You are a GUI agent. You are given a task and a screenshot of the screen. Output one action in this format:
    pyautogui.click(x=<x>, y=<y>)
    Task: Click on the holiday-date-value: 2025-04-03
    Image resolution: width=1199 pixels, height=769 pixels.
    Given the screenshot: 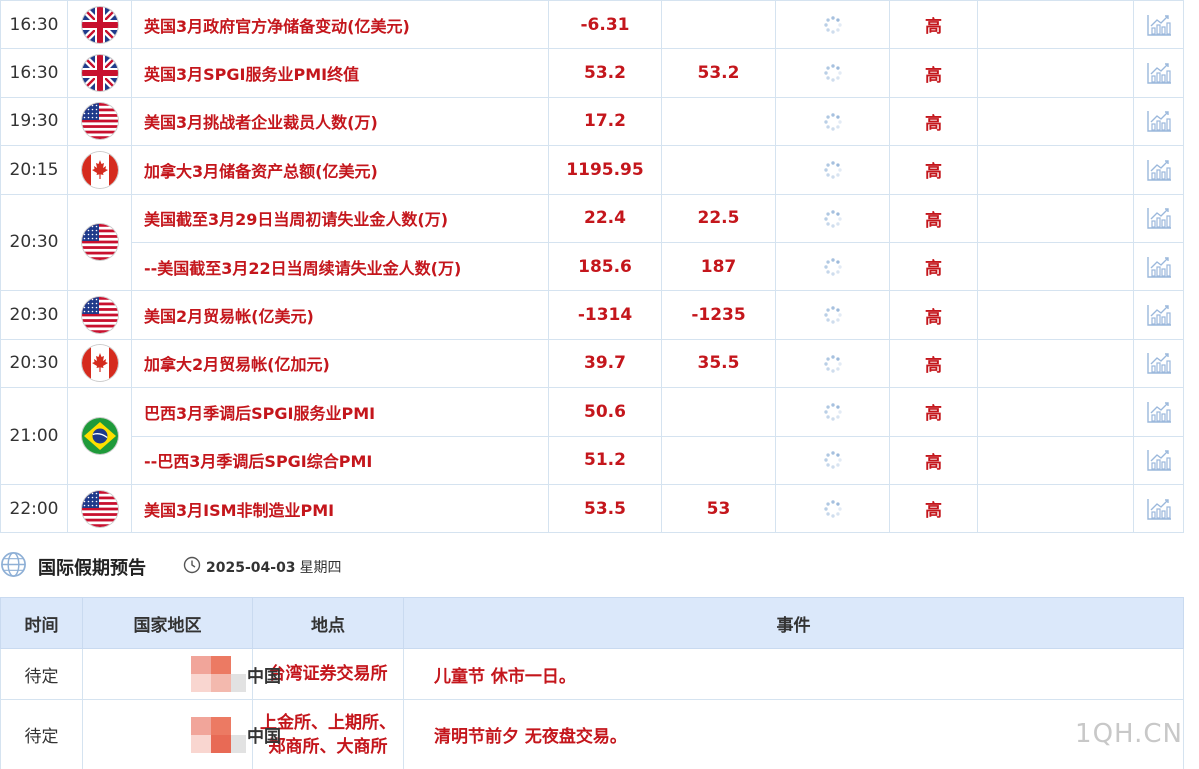 What is the action you would take?
    pyautogui.click(x=251, y=568)
    